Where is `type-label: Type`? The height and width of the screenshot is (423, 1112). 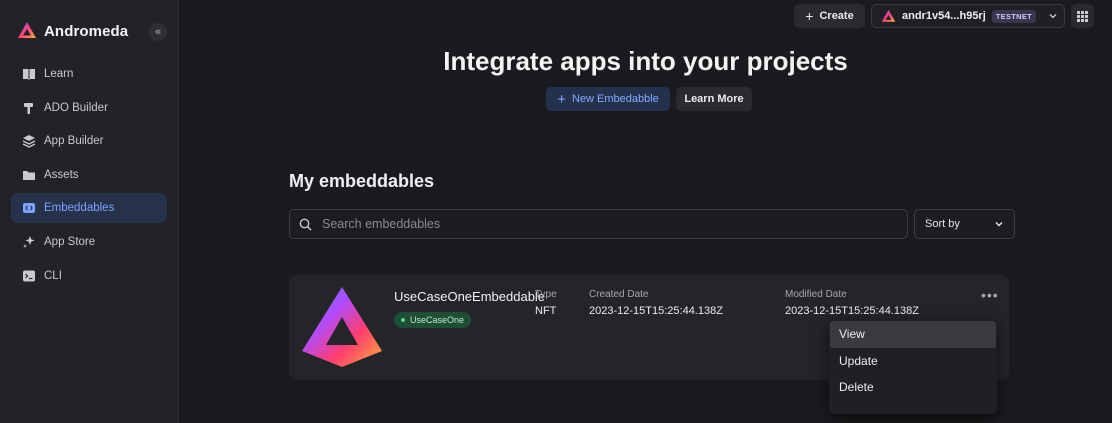
type-label: Type is located at coordinates (546, 294).